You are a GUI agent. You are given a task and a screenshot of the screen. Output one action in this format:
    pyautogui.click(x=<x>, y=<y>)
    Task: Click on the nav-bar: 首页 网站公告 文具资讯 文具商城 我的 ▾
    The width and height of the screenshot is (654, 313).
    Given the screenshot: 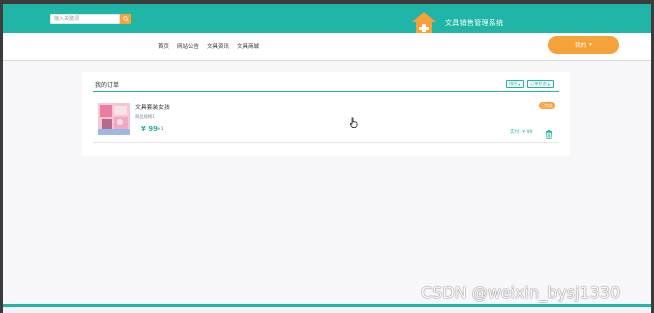 What is the action you would take?
    pyautogui.click(x=327, y=47)
    